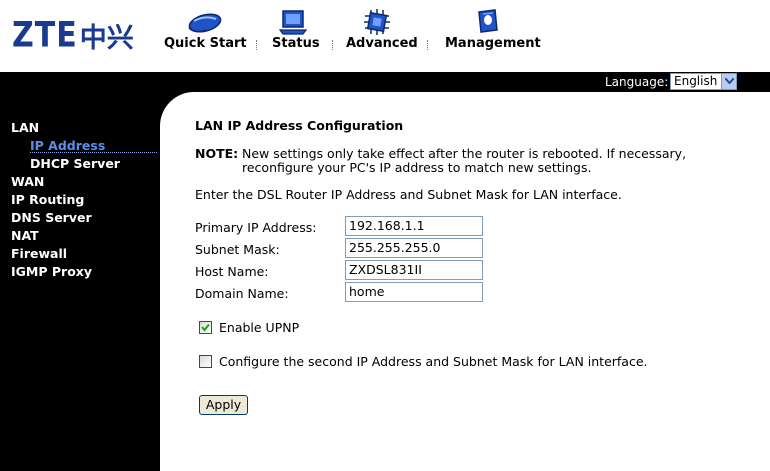  What do you see at coordinates (294, 22) in the screenshot?
I see `monitor-icon` at bounding box center [294, 22].